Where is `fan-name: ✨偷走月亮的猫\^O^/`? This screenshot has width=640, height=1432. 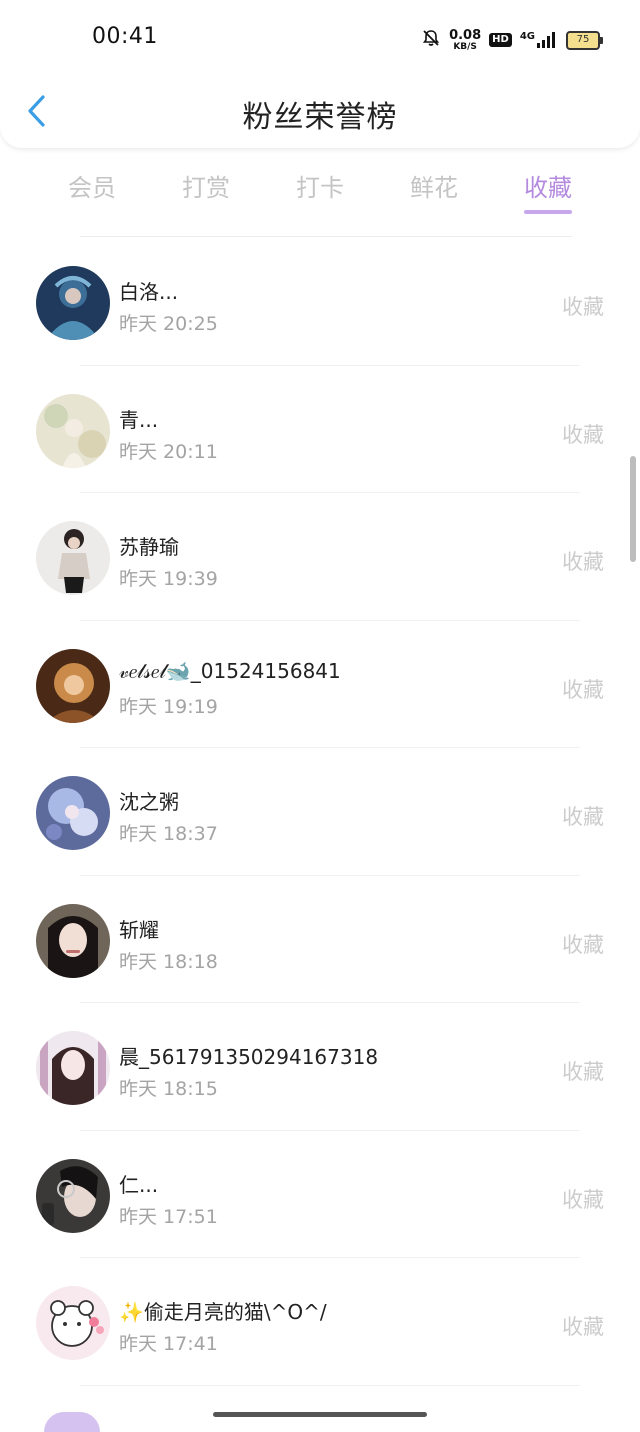 fan-name: ✨偷走月亮的猫\^O^/ is located at coordinates (223, 1312).